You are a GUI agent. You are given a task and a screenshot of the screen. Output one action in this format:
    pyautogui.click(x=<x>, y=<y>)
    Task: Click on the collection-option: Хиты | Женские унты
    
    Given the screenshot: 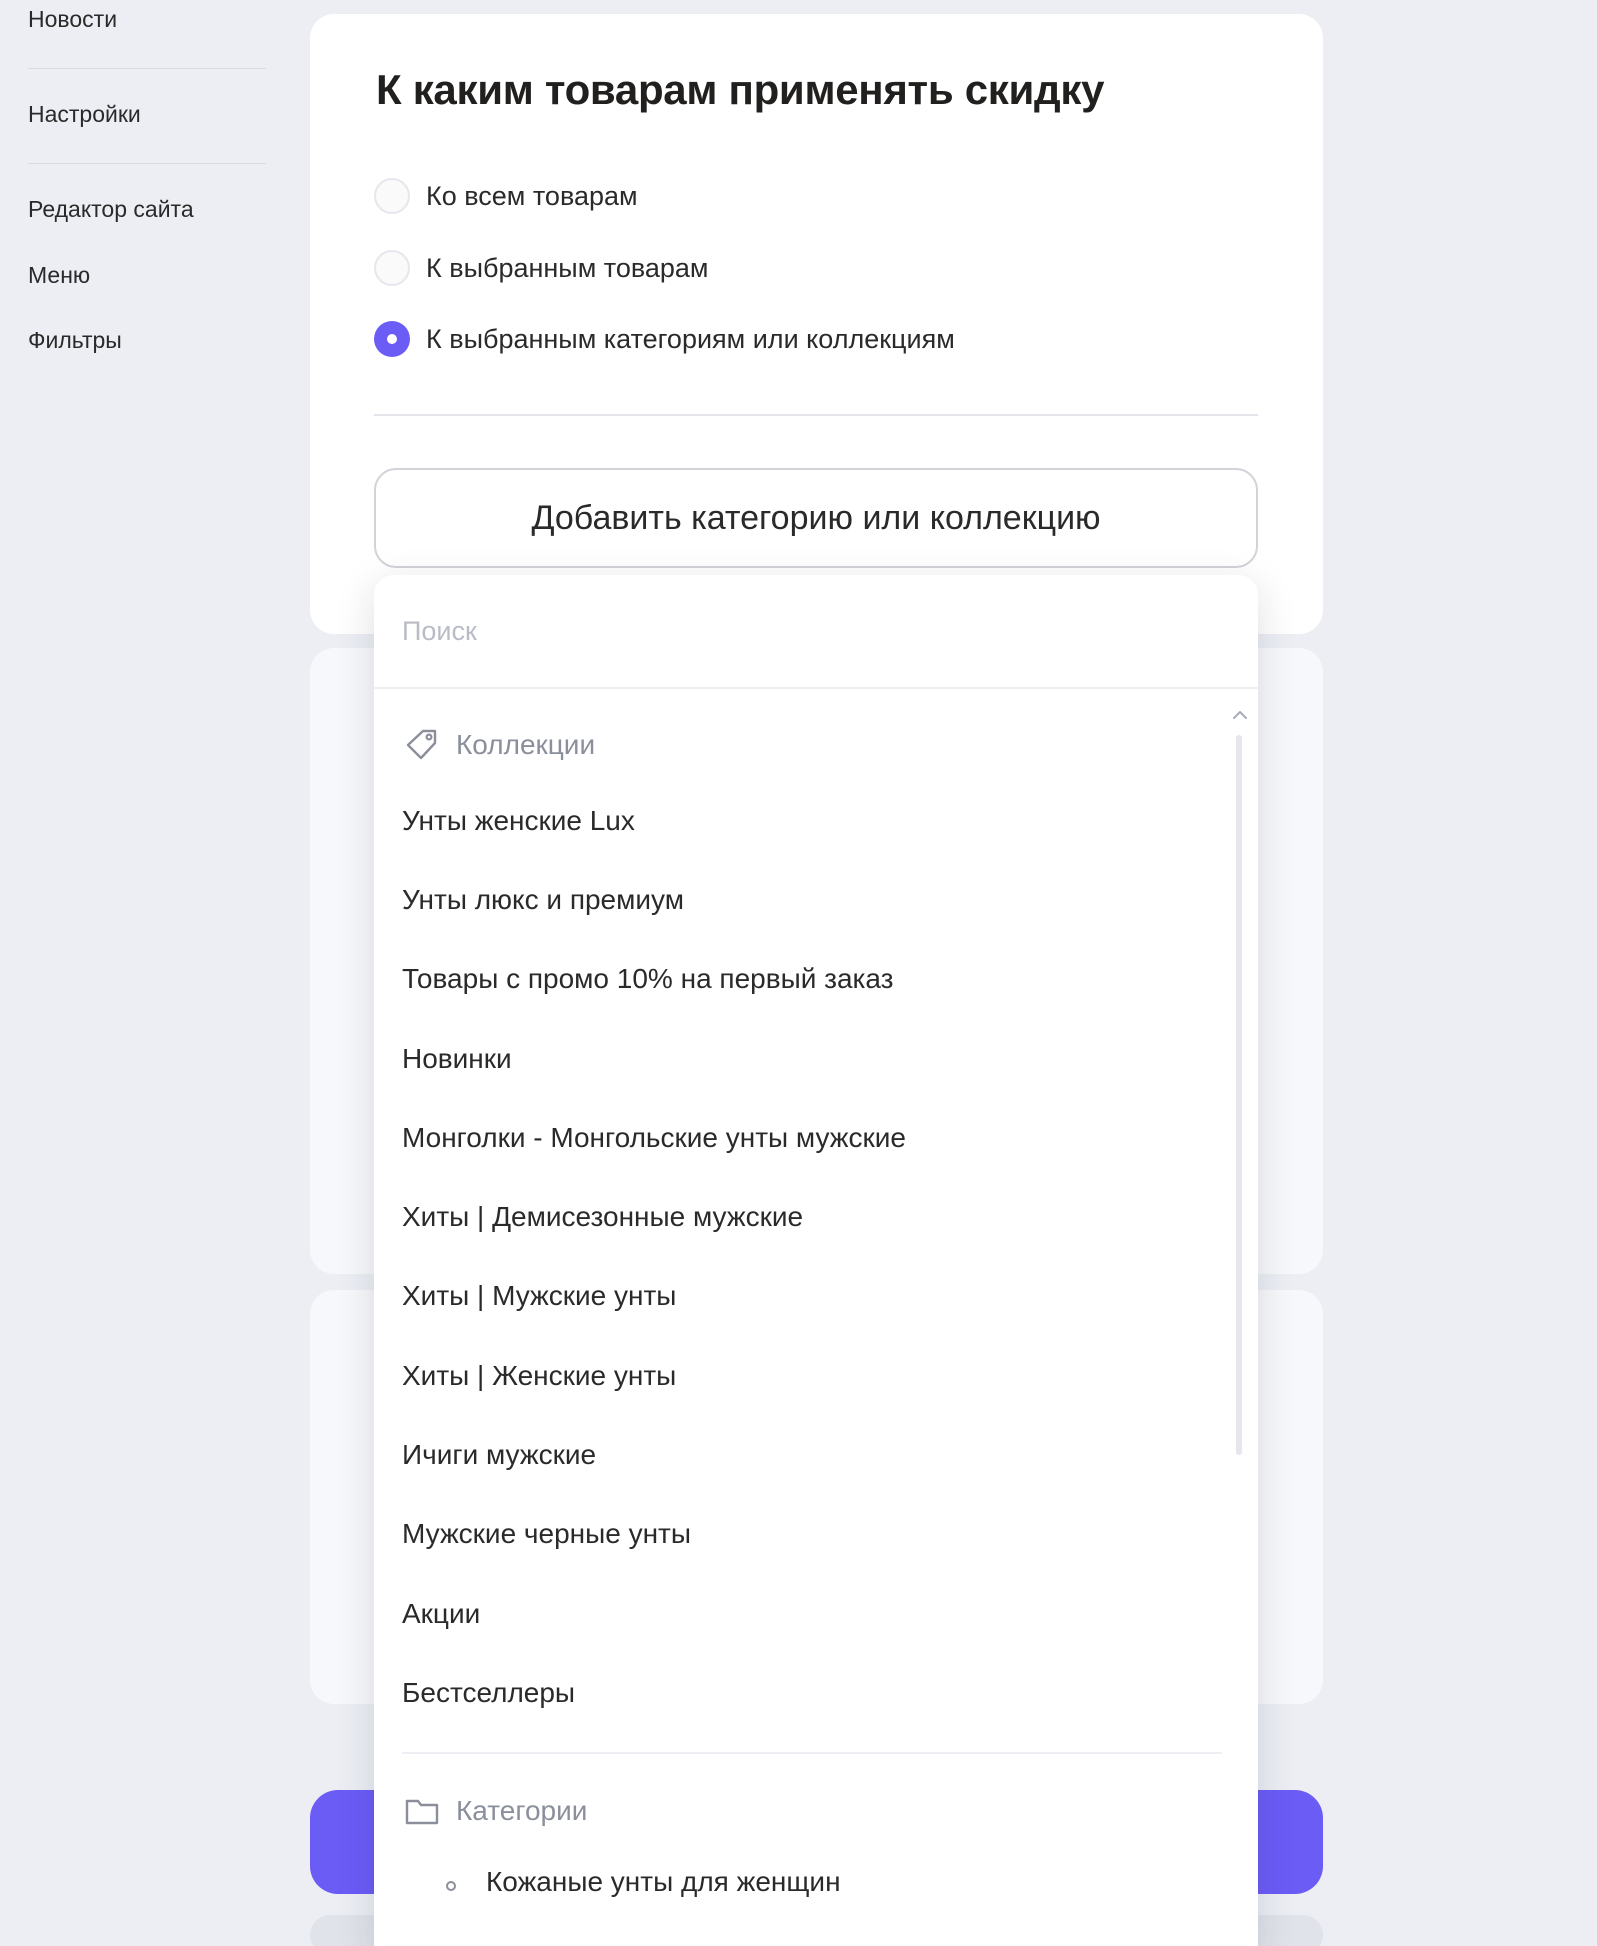 What is the action you would take?
    pyautogui.click(x=539, y=1376)
    